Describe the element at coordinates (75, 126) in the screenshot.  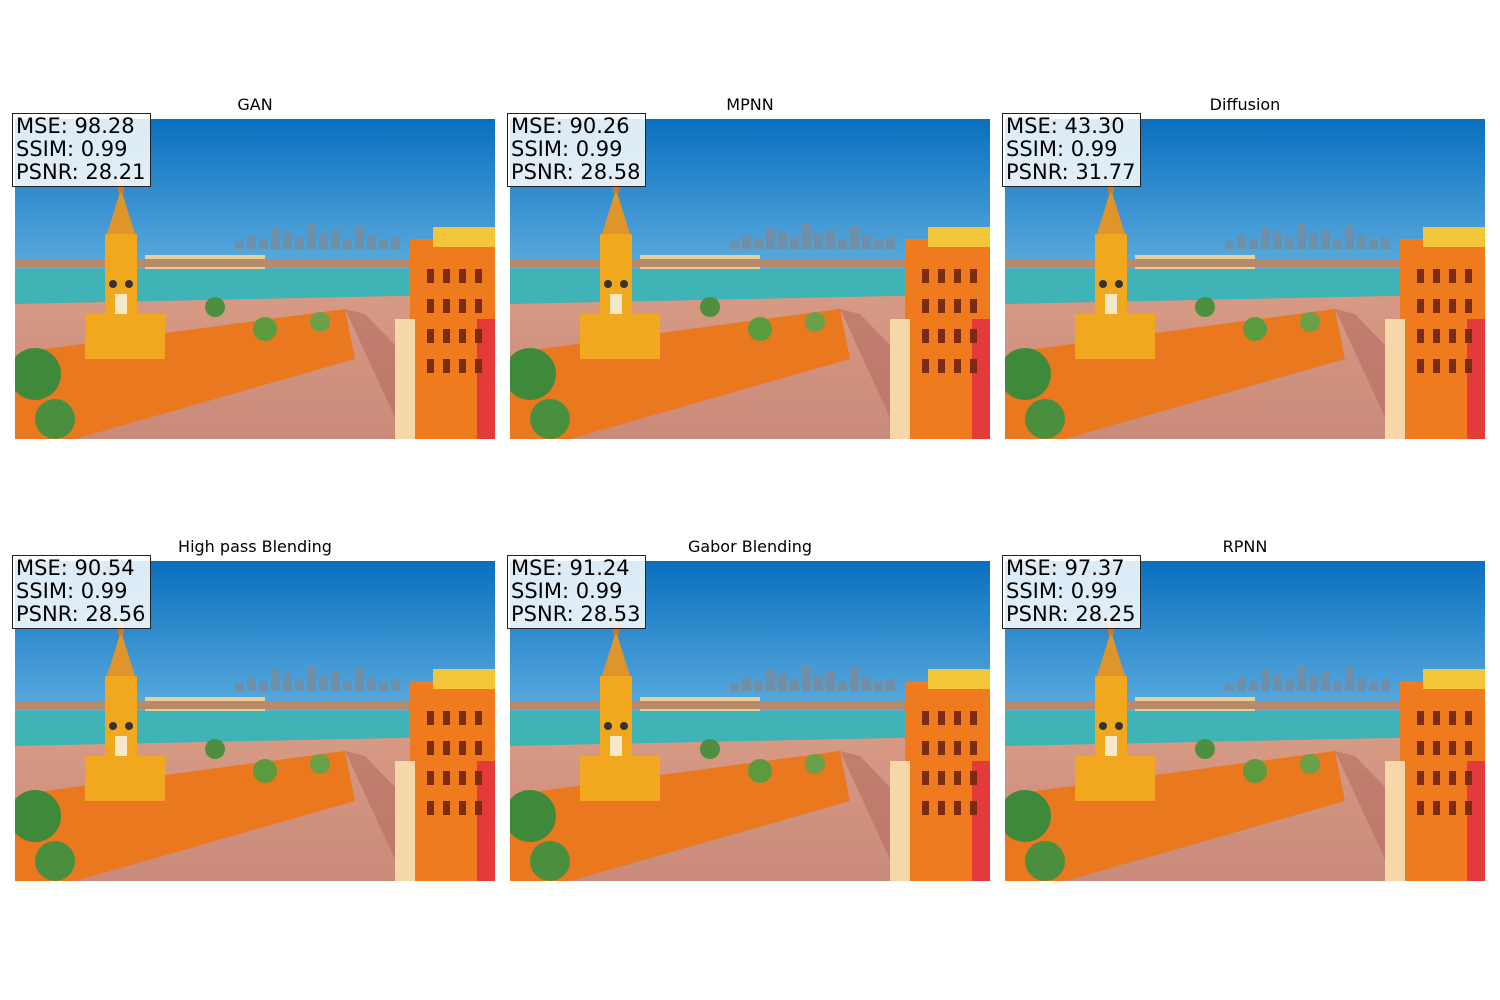
I see `mse-value: MSE: 98.28` at that location.